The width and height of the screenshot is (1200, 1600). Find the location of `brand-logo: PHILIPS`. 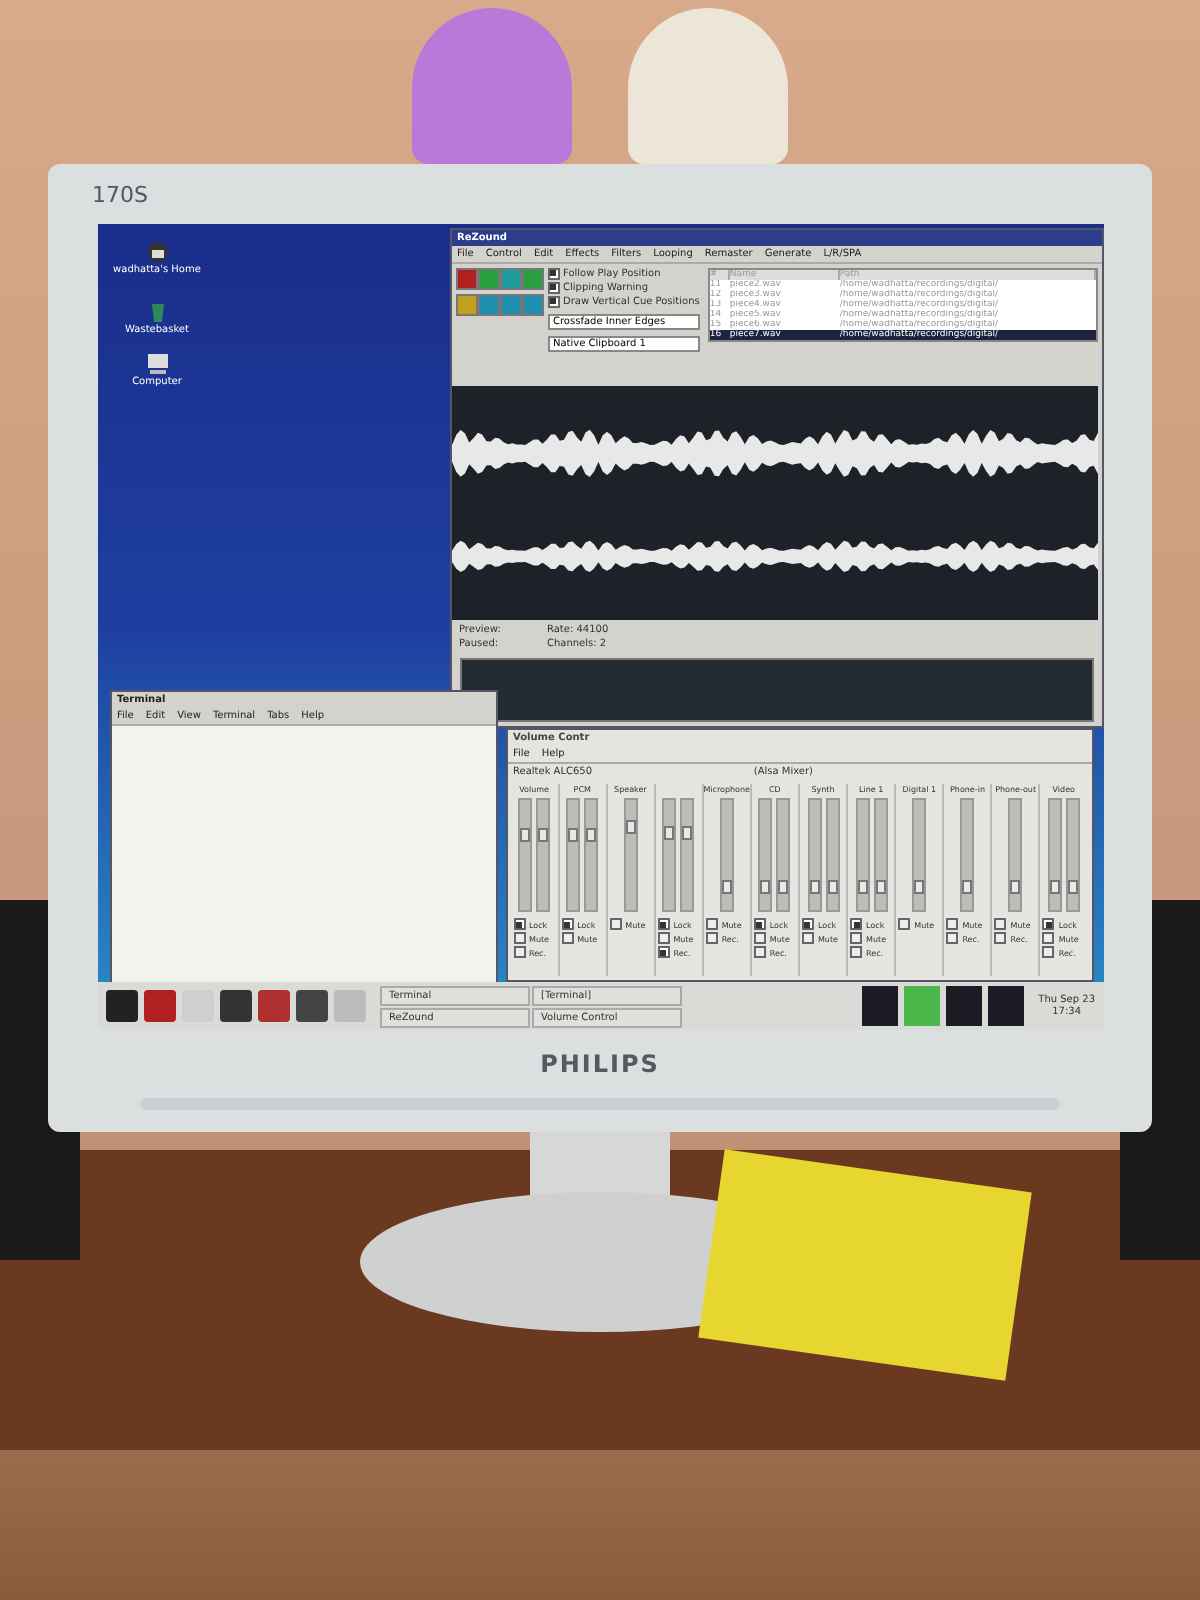

brand-logo: PHILIPS is located at coordinates (600, 1064).